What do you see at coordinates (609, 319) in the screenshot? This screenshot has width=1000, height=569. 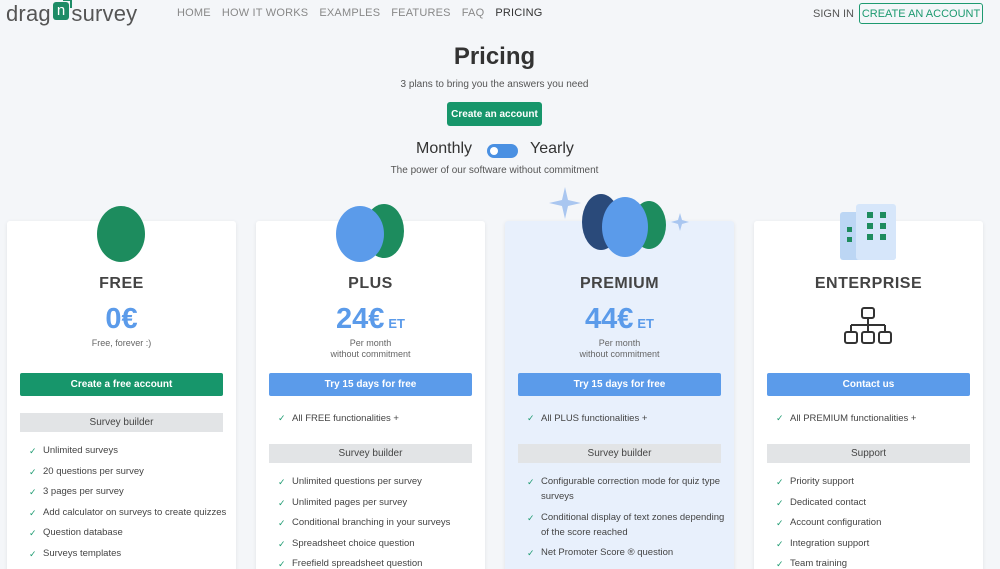 I see `plan-price-amount: 44€` at bounding box center [609, 319].